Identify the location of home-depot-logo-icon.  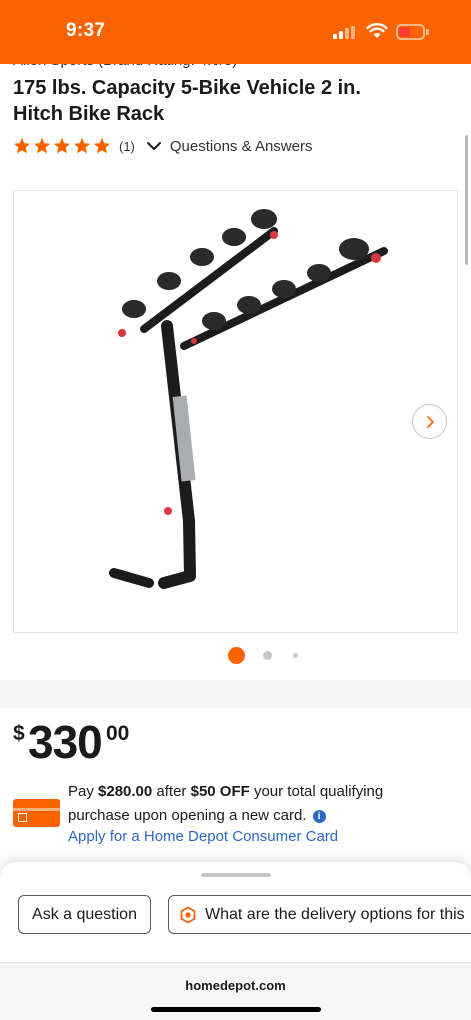
(22, 817).